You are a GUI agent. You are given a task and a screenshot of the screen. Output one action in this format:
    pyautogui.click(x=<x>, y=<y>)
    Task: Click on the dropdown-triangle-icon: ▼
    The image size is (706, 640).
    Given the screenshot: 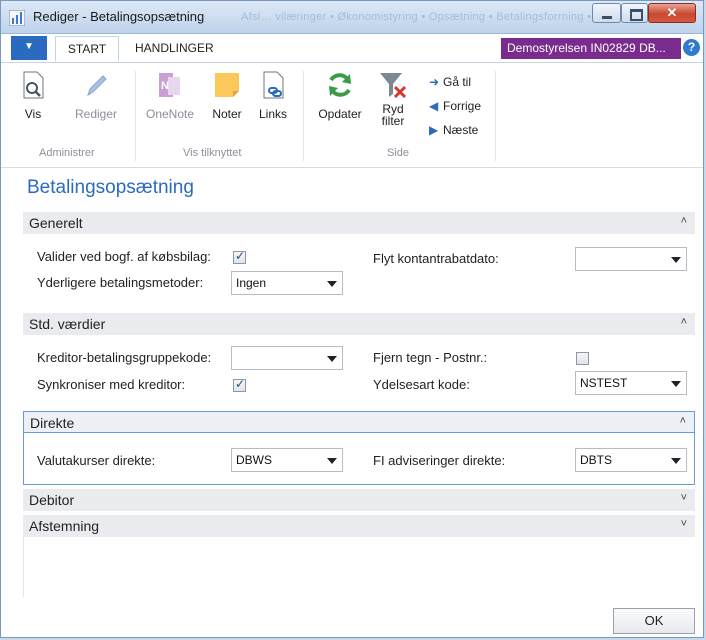 What is the action you would take?
    pyautogui.click(x=29, y=46)
    